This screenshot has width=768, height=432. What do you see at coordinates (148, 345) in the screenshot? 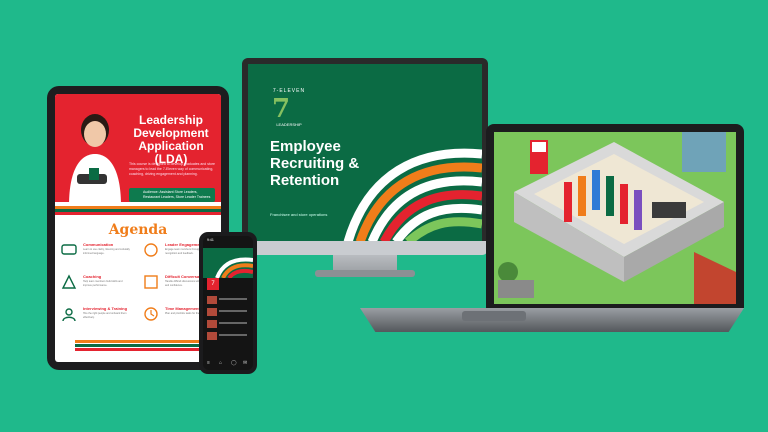
I see `tablet-footer-stripes` at bounding box center [148, 345].